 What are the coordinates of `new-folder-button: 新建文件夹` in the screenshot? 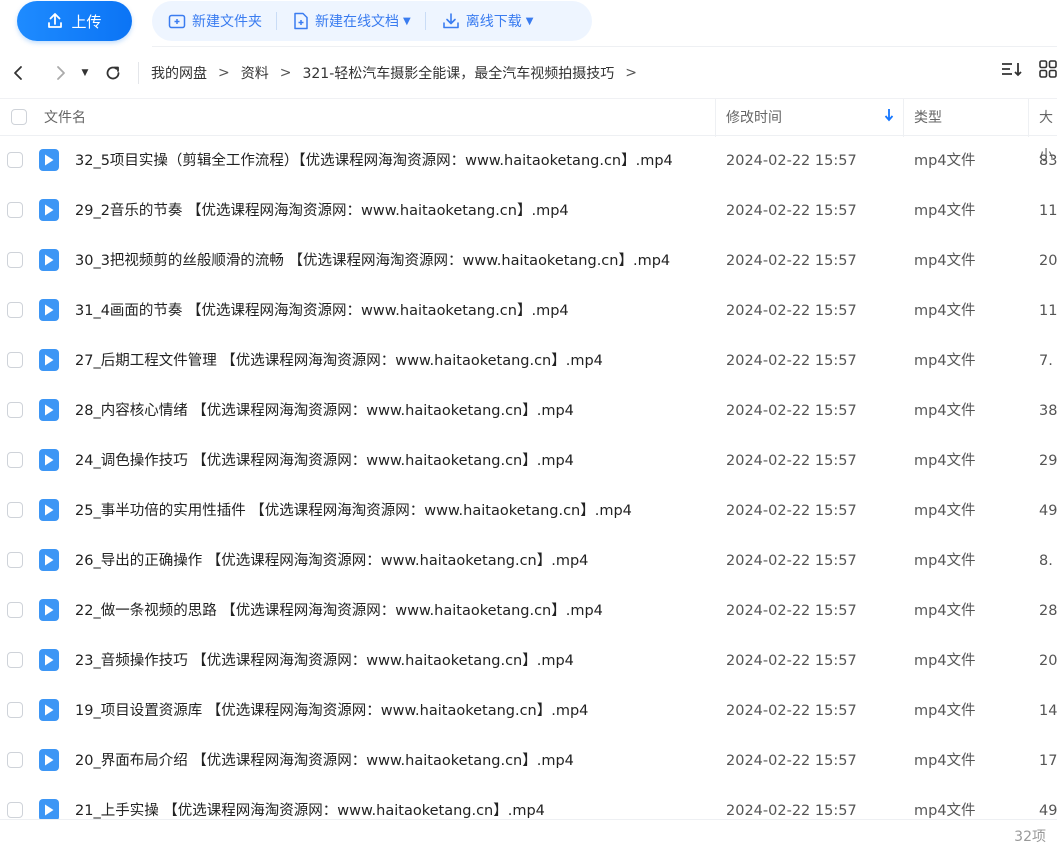 It's located at (214, 21).